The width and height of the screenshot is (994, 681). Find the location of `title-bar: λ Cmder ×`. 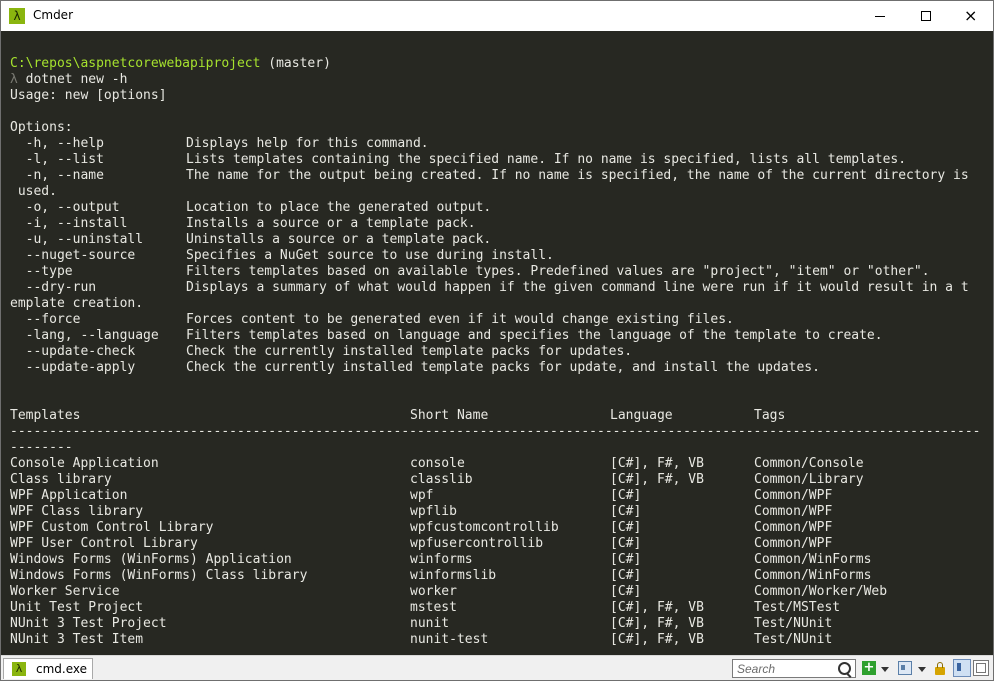

title-bar: λ Cmder × is located at coordinates (497, 16).